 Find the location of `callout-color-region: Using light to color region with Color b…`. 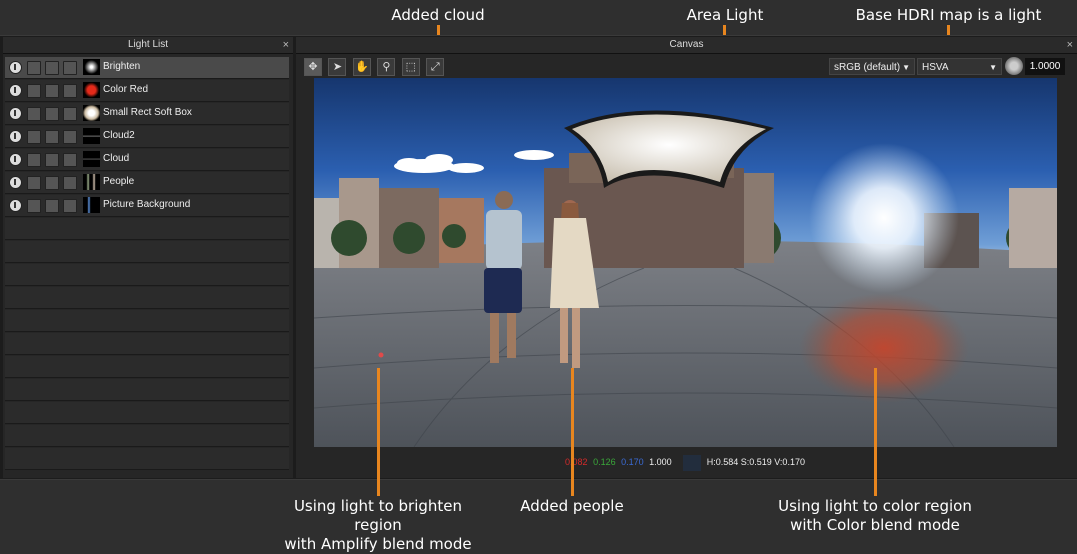

callout-color-region: Using light to color region with Color b… is located at coordinates (875, 515).